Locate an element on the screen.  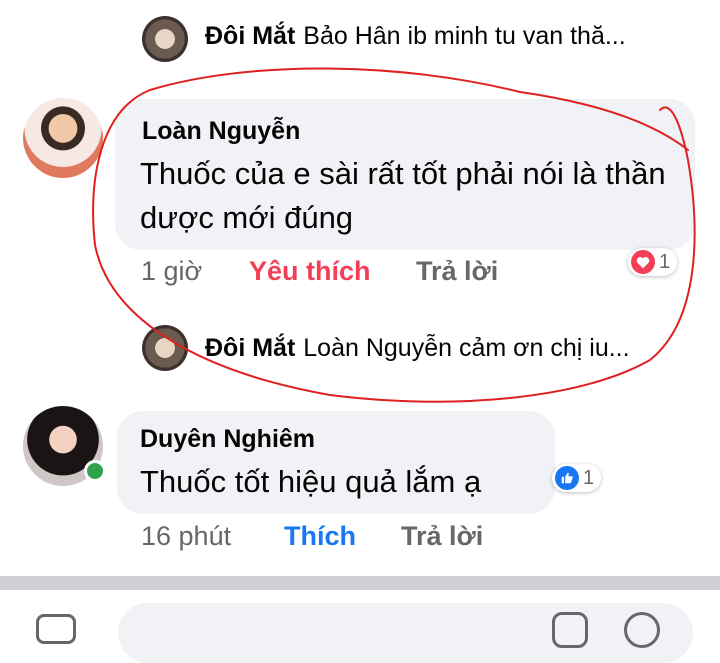
reaction-count-badge: 1 is located at coordinates (577, 478).